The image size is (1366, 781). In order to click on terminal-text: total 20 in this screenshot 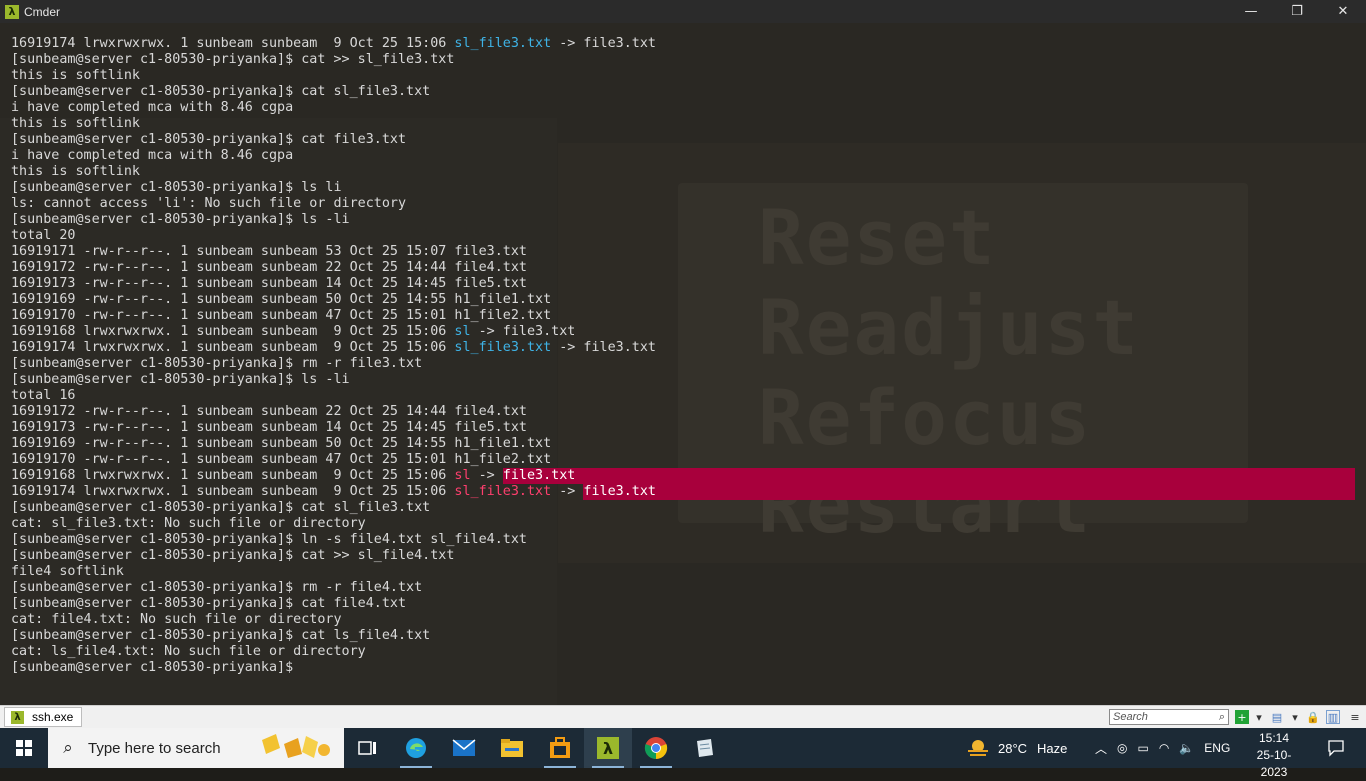, I will do `click(43, 235)`.